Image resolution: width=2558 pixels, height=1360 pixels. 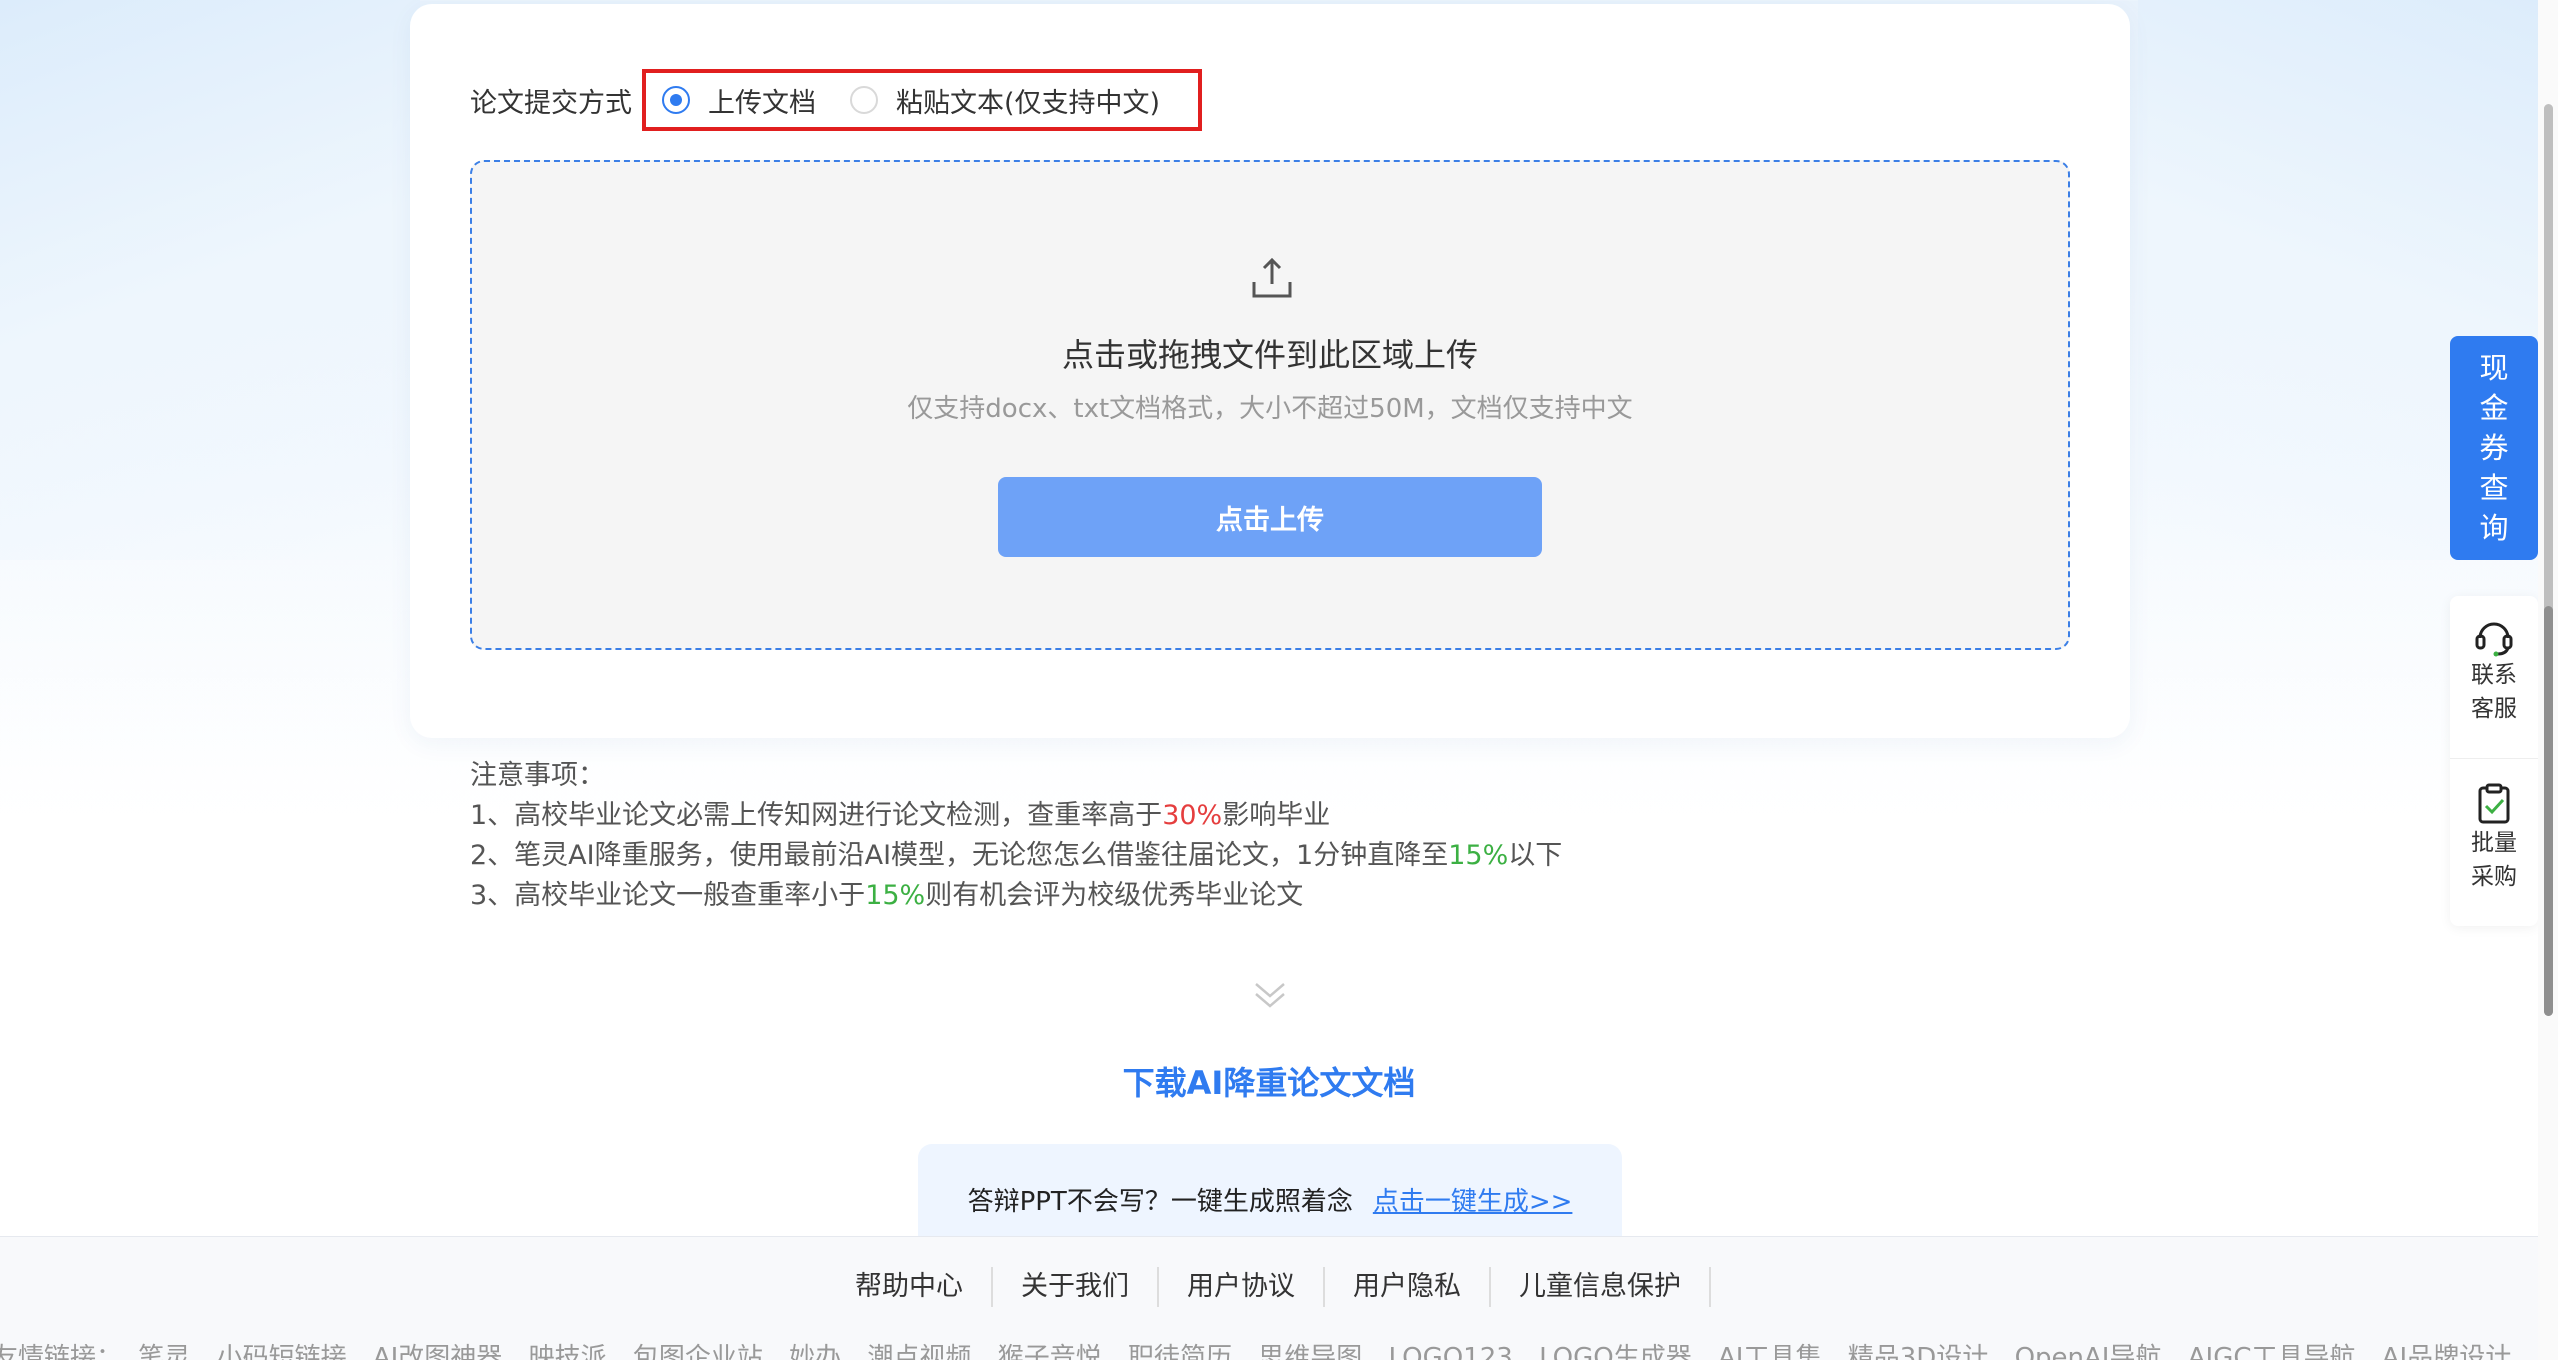 What do you see at coordinates (2494, 803) in the screenshot?
I see `clipboard-check-icon` at bounding box center [2494, 803].